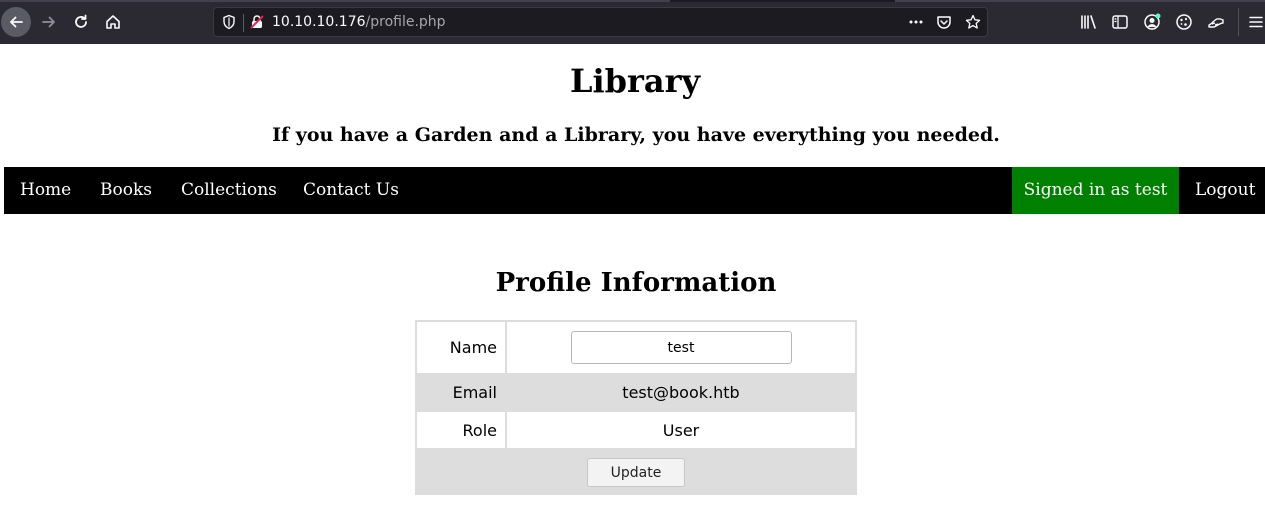  Describe the element at coordinates (126, 190) in the screenshot. I see `nav-books-link: Books` at that location.